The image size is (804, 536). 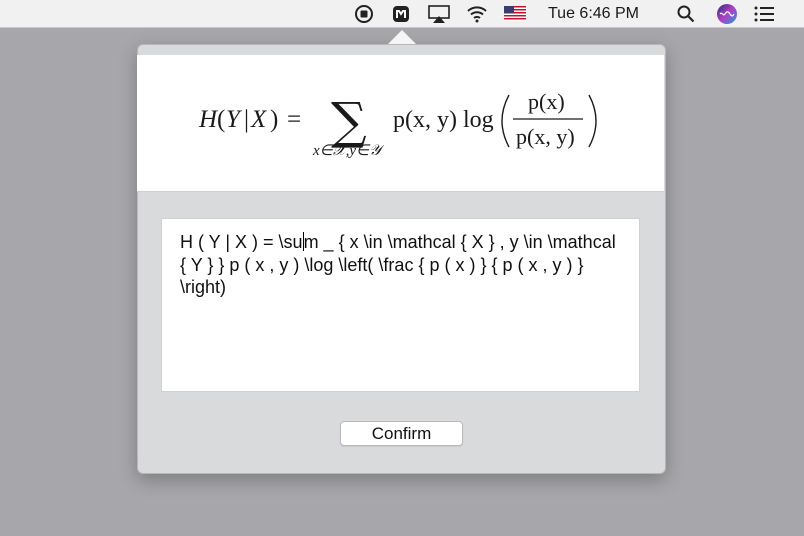 I want to click on record-icon, so click(x=364, y=13).